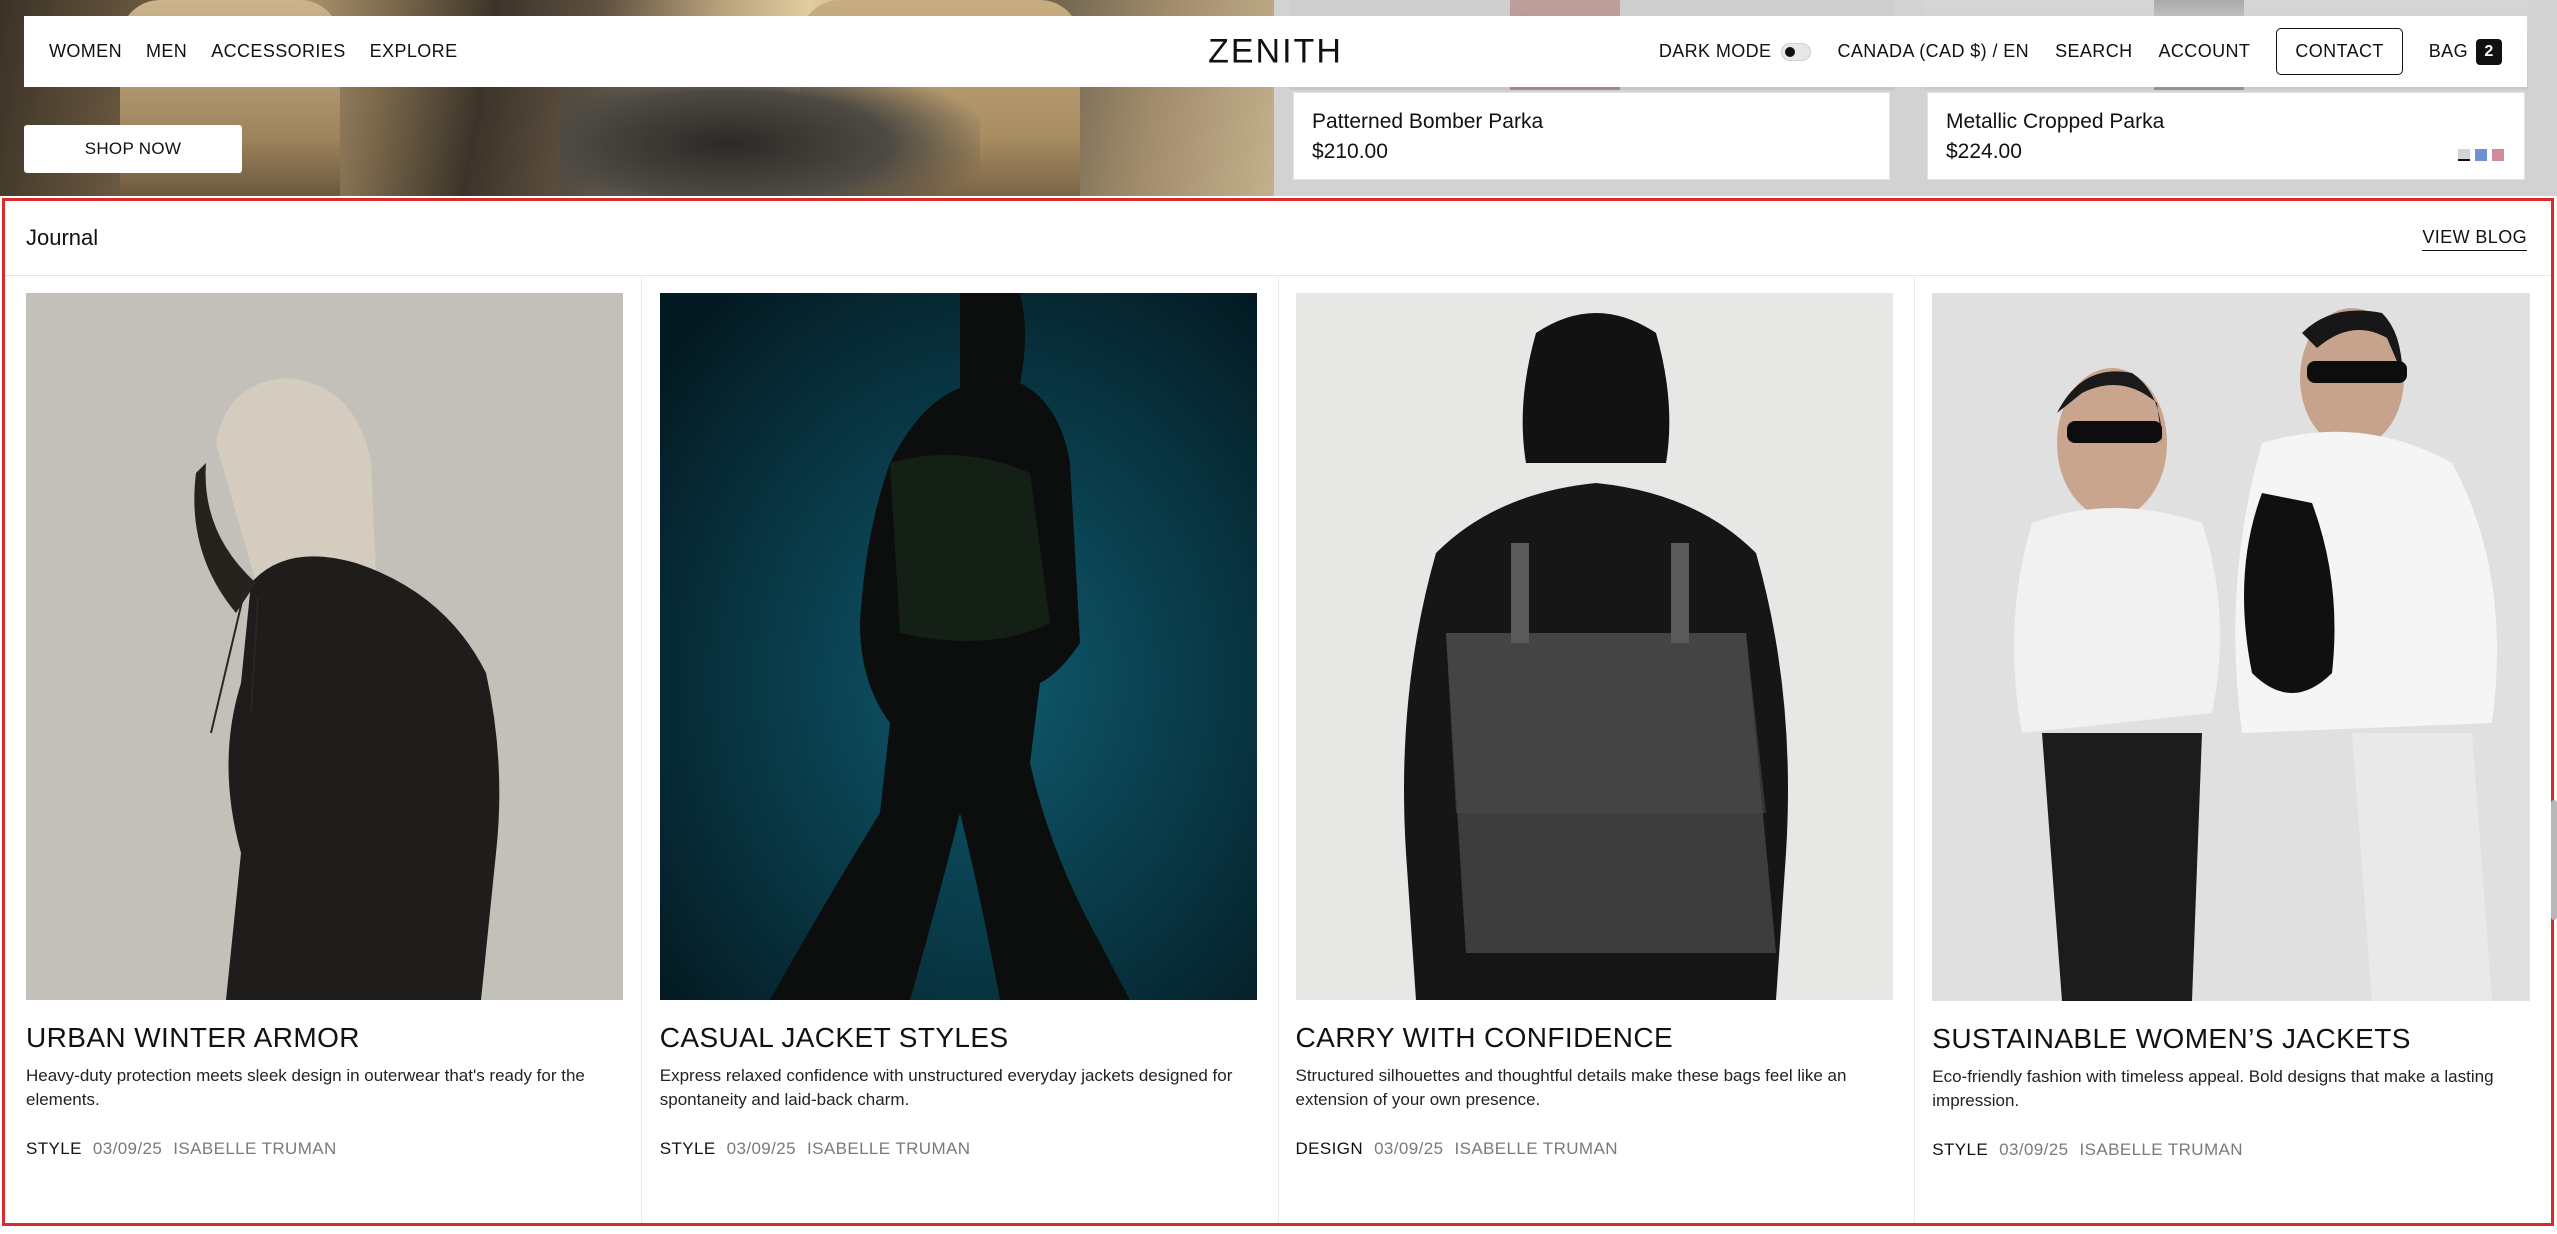 The height and width of the screenshot is (1234, 2557). I want to click on swatch-blue, so click(2481, 155).